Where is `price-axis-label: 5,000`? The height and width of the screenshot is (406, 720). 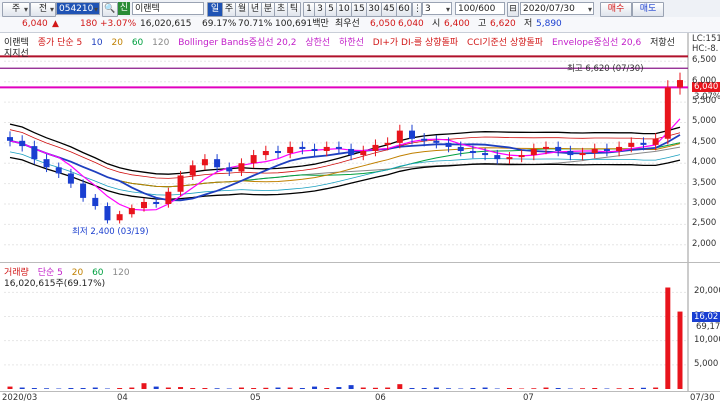 price-axis-label: 5,000 is located at coordinates (704, 121).